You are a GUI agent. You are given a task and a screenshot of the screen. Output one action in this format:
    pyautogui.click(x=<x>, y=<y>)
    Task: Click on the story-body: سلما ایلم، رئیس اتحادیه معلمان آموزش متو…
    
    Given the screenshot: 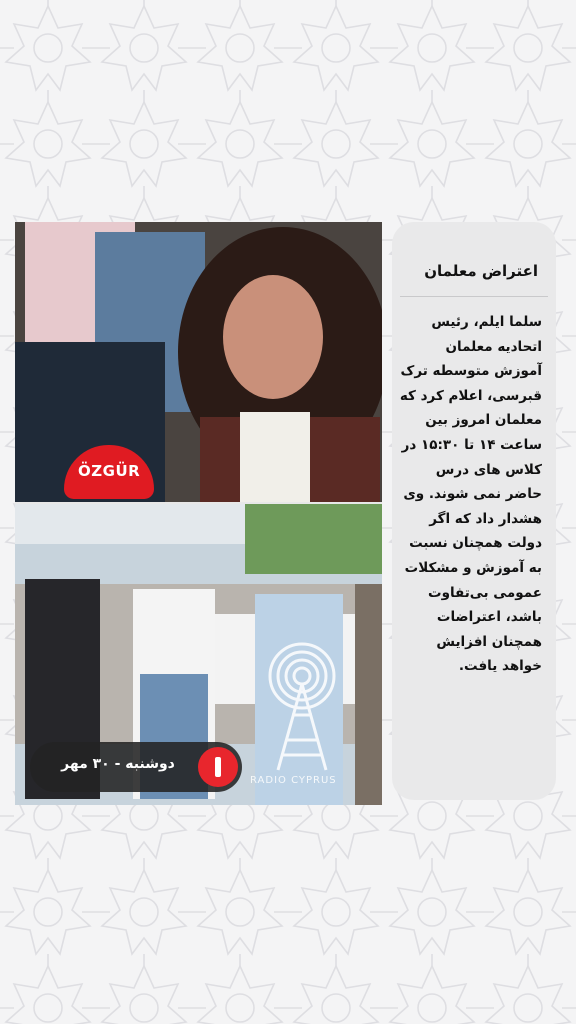 What is the action you would take?
    pyautogui.click(x=470, y=494)
    